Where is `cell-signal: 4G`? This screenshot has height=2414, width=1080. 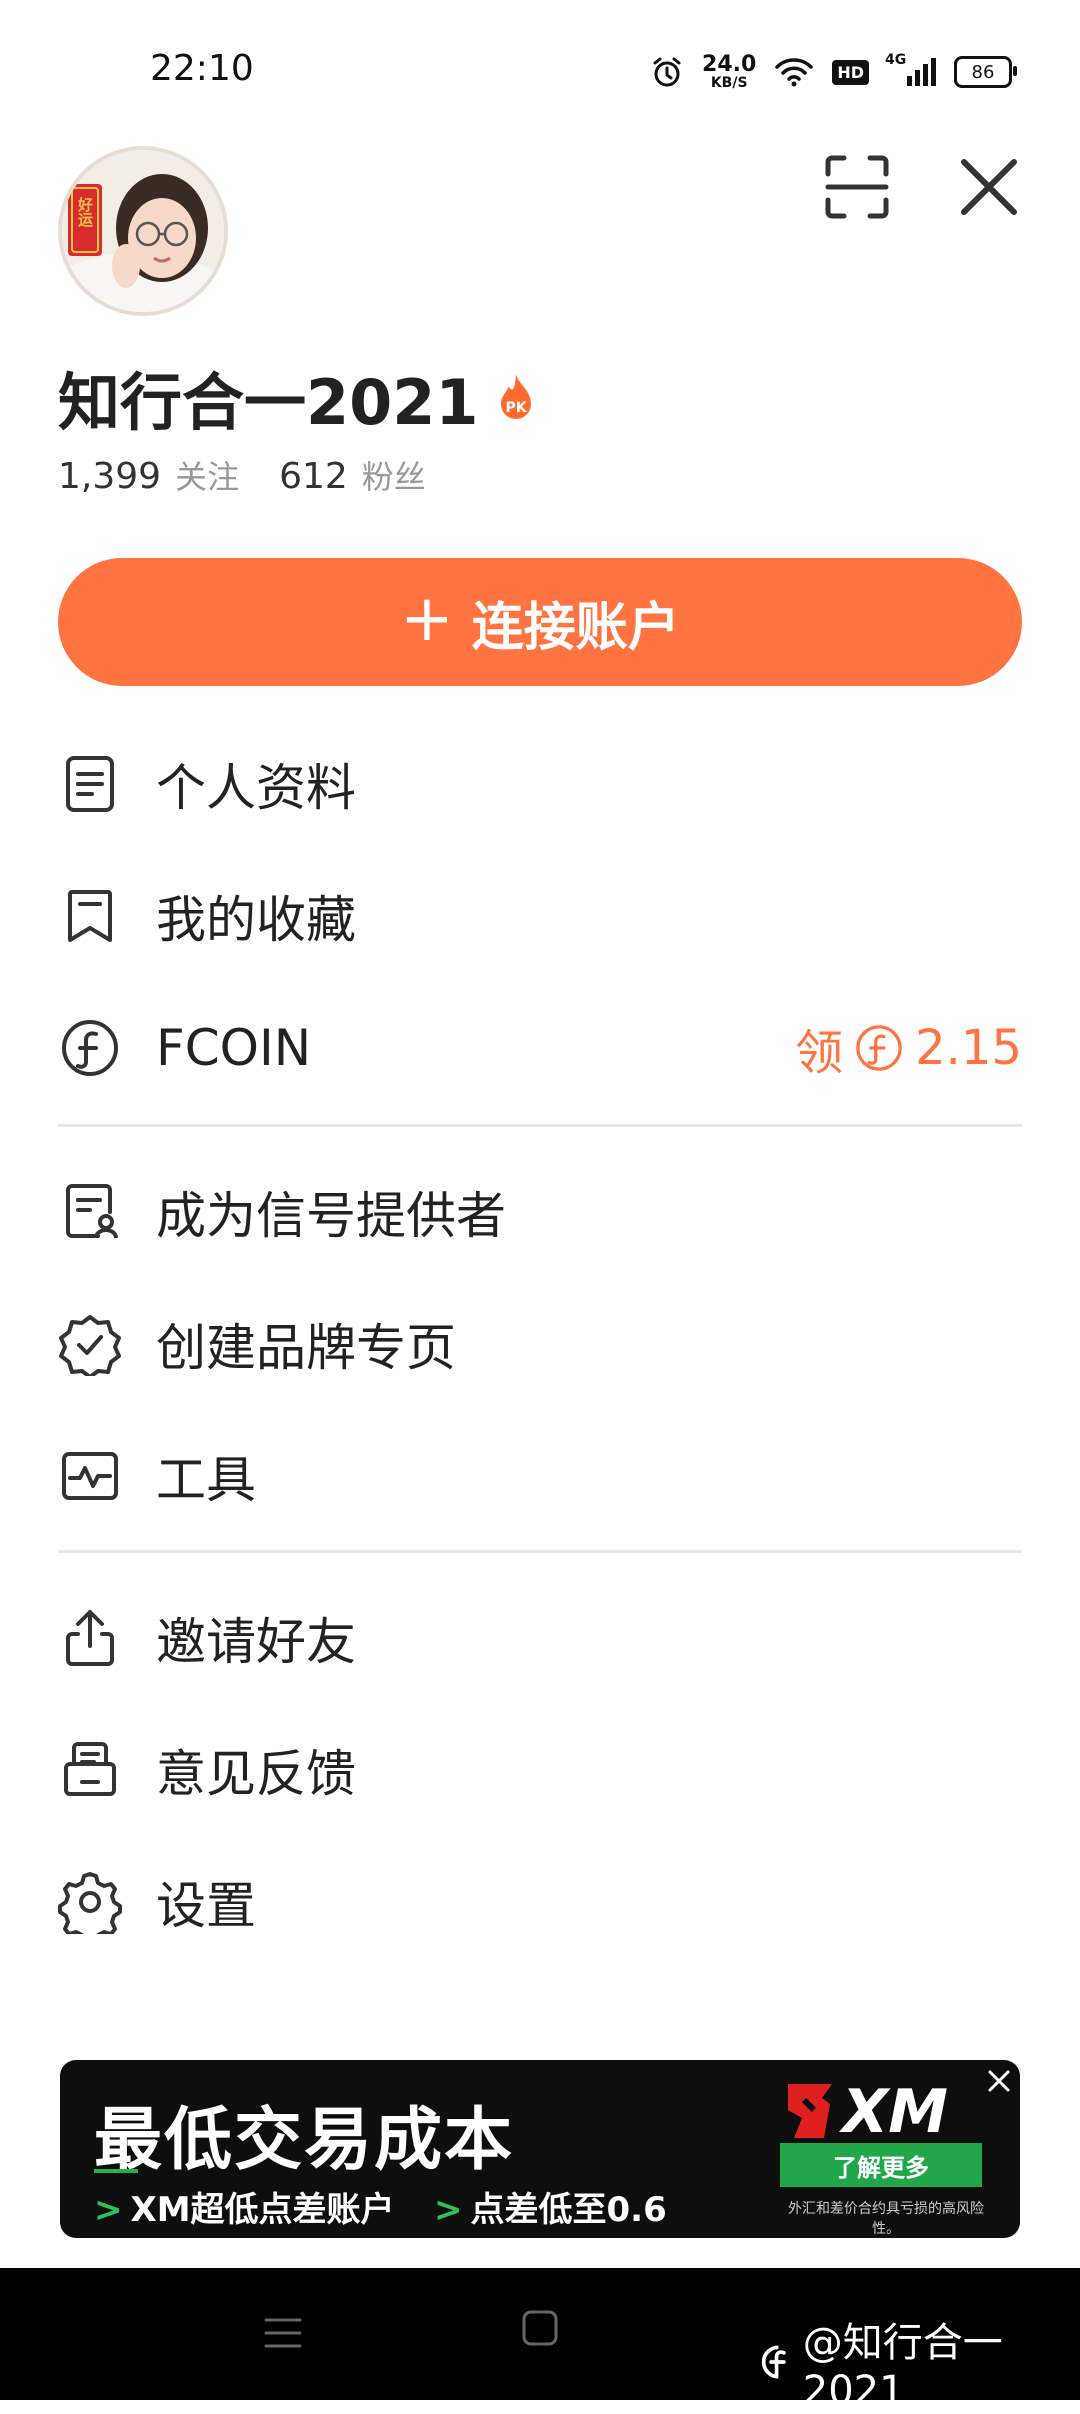 cell-signal: 4G is located at coordinates (910, 69).